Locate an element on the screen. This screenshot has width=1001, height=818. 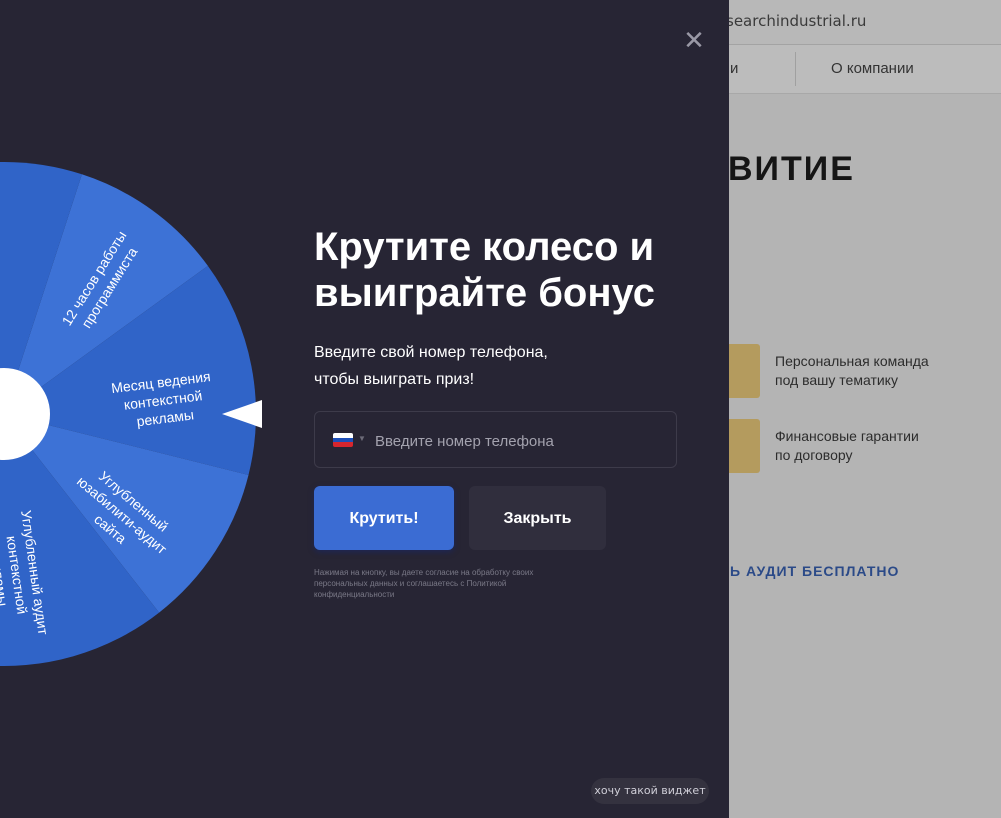
popup-title-line1: Крутите колесо и is located at coordinates (484, 247).